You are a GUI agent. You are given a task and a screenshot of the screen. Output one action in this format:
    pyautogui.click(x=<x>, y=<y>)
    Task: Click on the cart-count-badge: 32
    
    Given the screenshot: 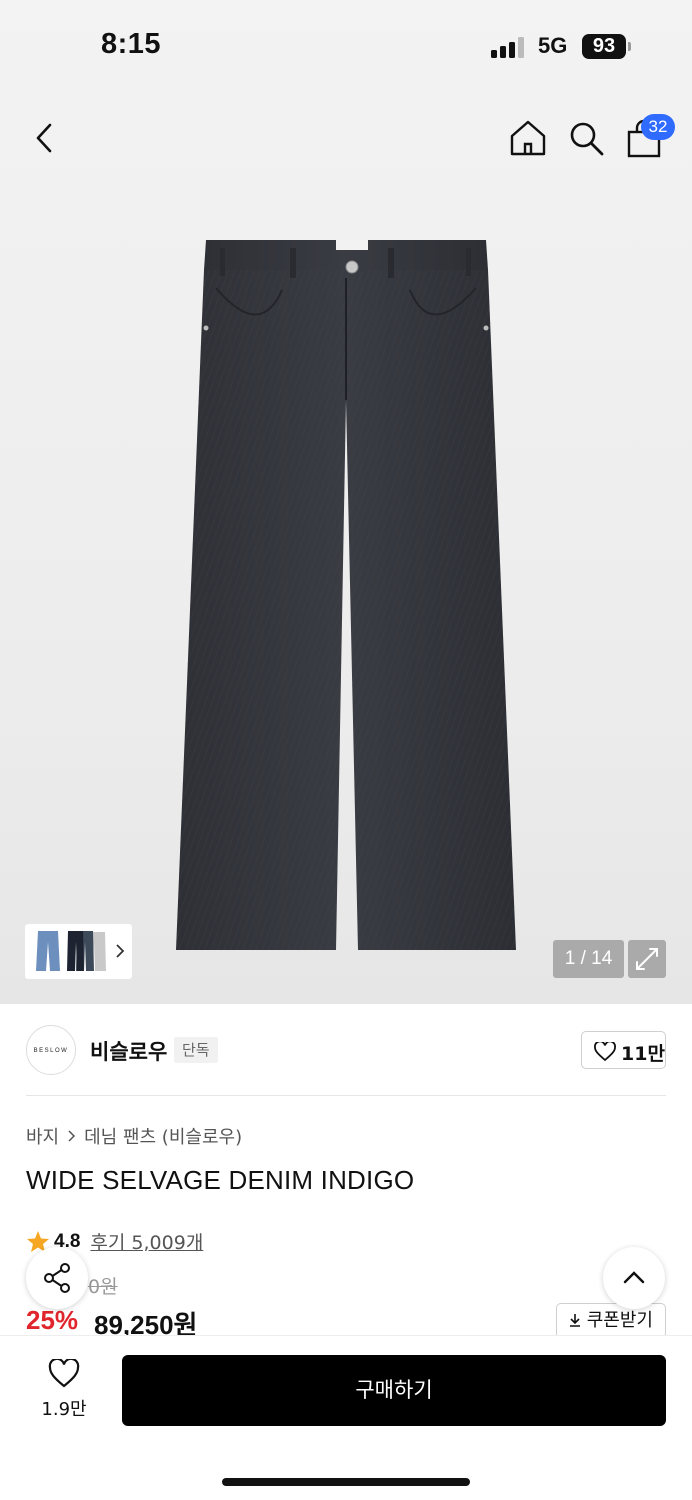 What is the action you would take?
    pyautogui.click(x=658, y=127)
    